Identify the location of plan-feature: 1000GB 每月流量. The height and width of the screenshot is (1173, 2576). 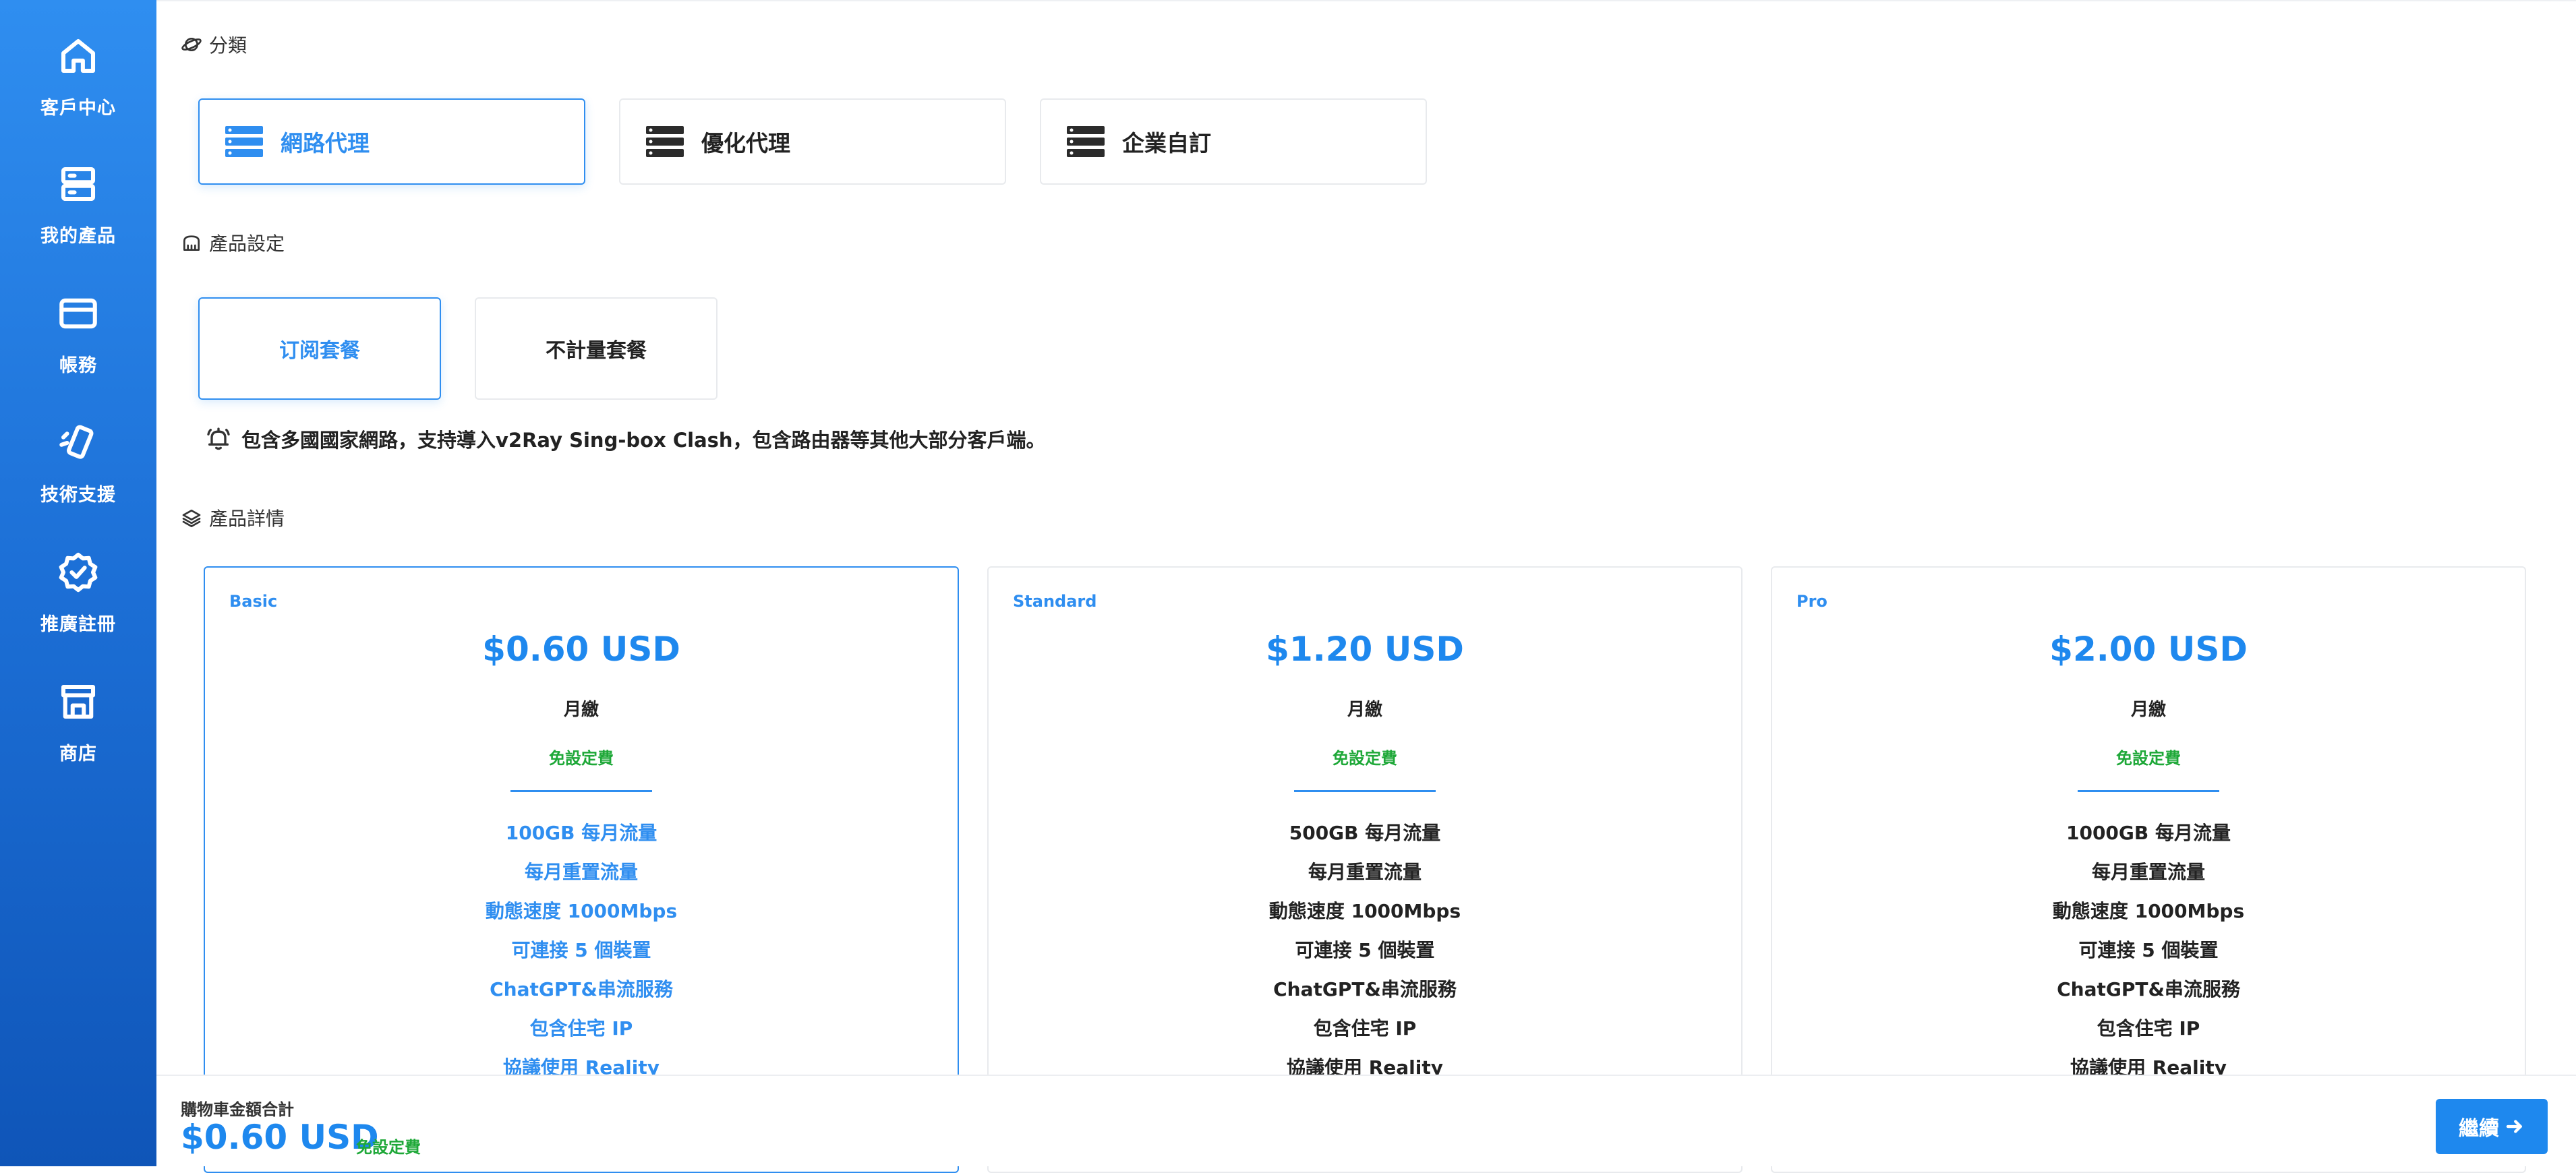
(2149, 833).